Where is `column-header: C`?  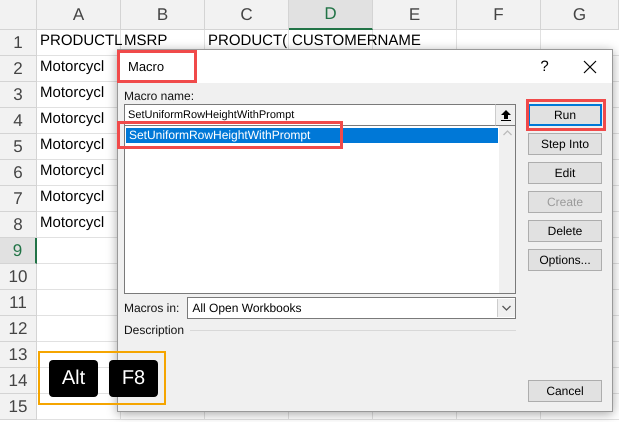 column-header: C is located at coordinates (247, 15).